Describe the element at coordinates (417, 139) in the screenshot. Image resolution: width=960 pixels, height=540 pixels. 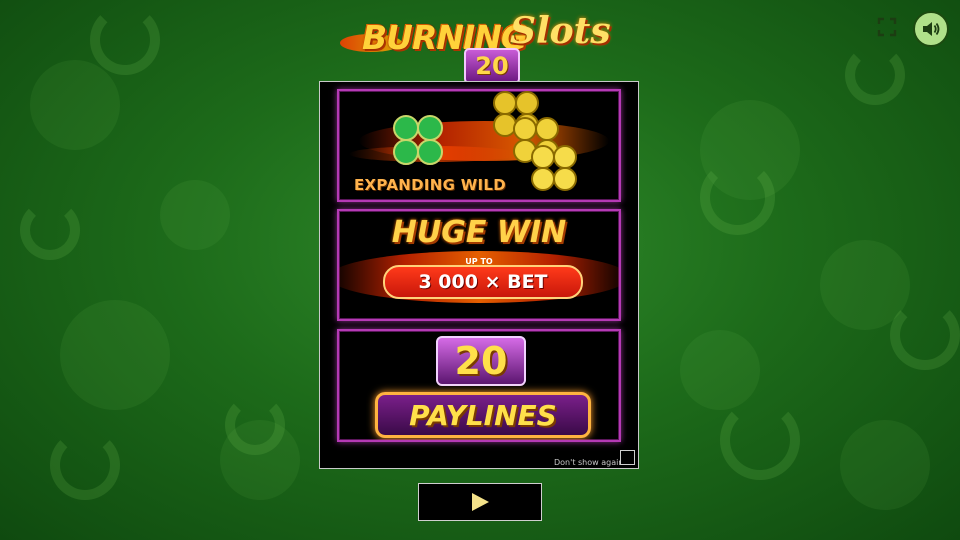
I see `green-clover-icon` at that location.